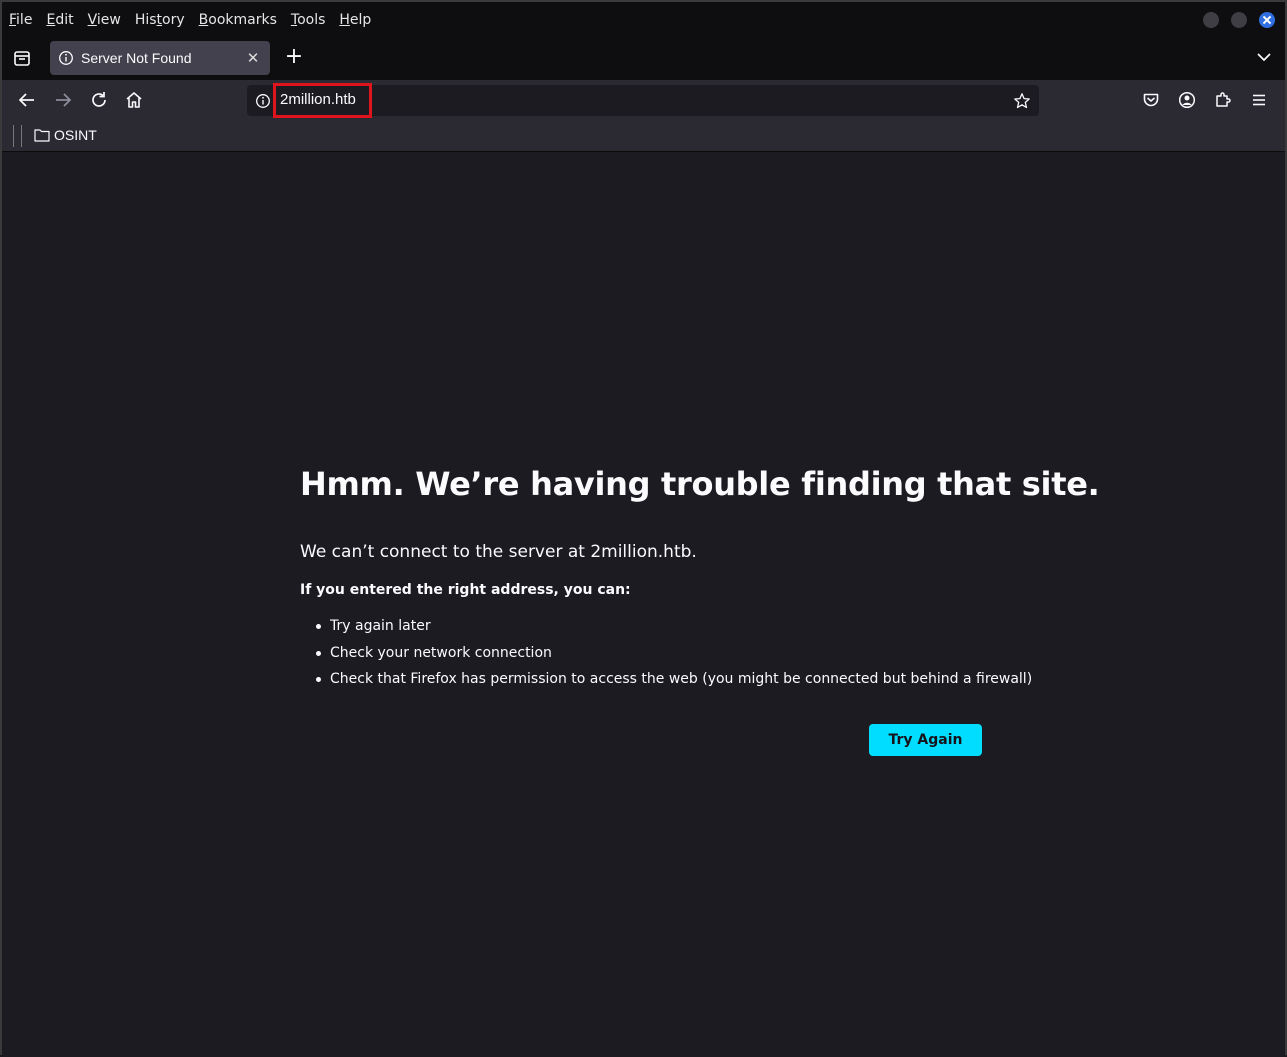 The height and width of the screenshot is (1057, 1287). I want to click on url-highlight-box, so click(322, 100).